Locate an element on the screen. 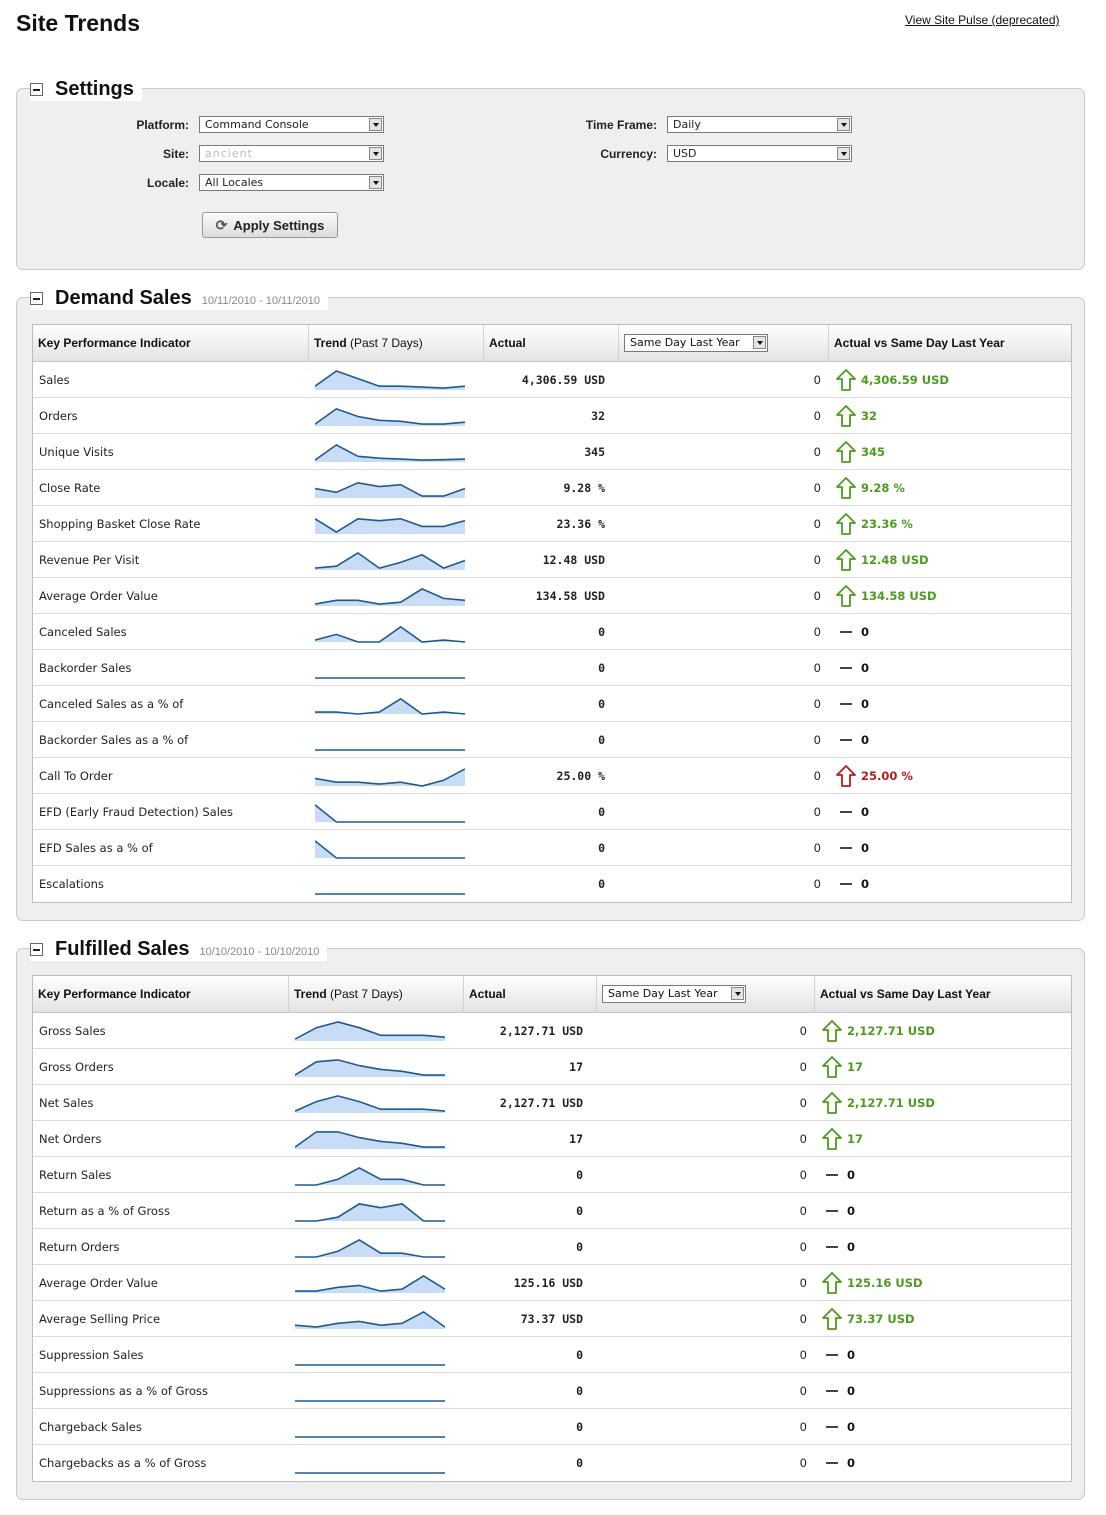  table-row: Canceled Sales as a % of 0 0 0 is located at coordinates (552, 704).